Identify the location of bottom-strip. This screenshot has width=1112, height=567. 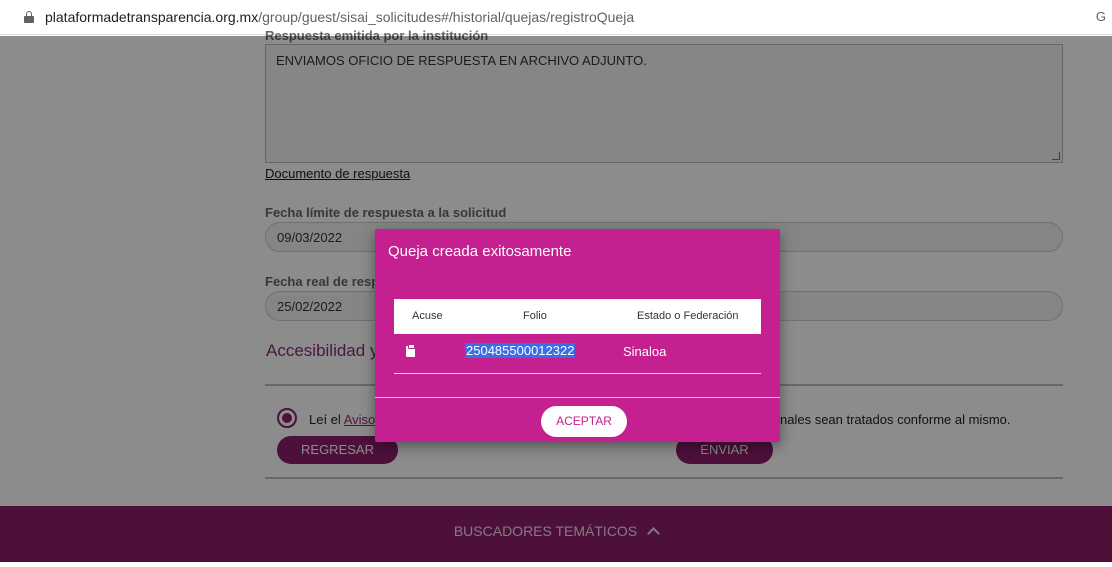
(556, 564).